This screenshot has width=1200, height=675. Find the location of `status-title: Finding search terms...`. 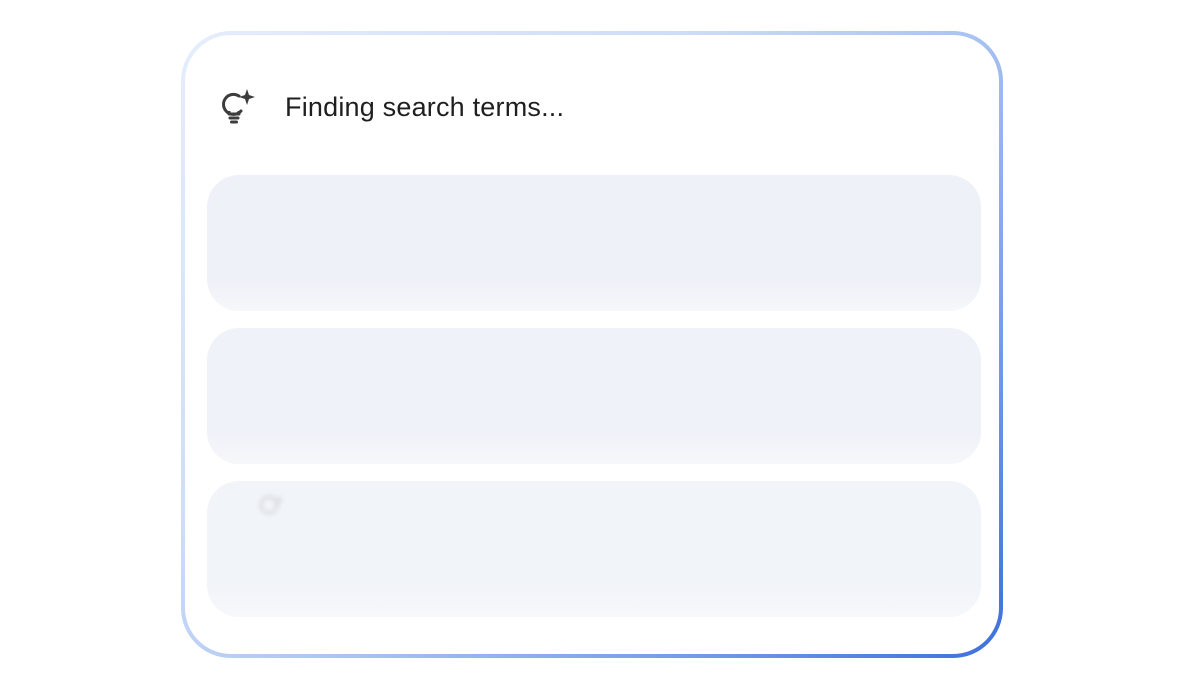

status-title: Finding search terms... is located at coordinates (425, 106).